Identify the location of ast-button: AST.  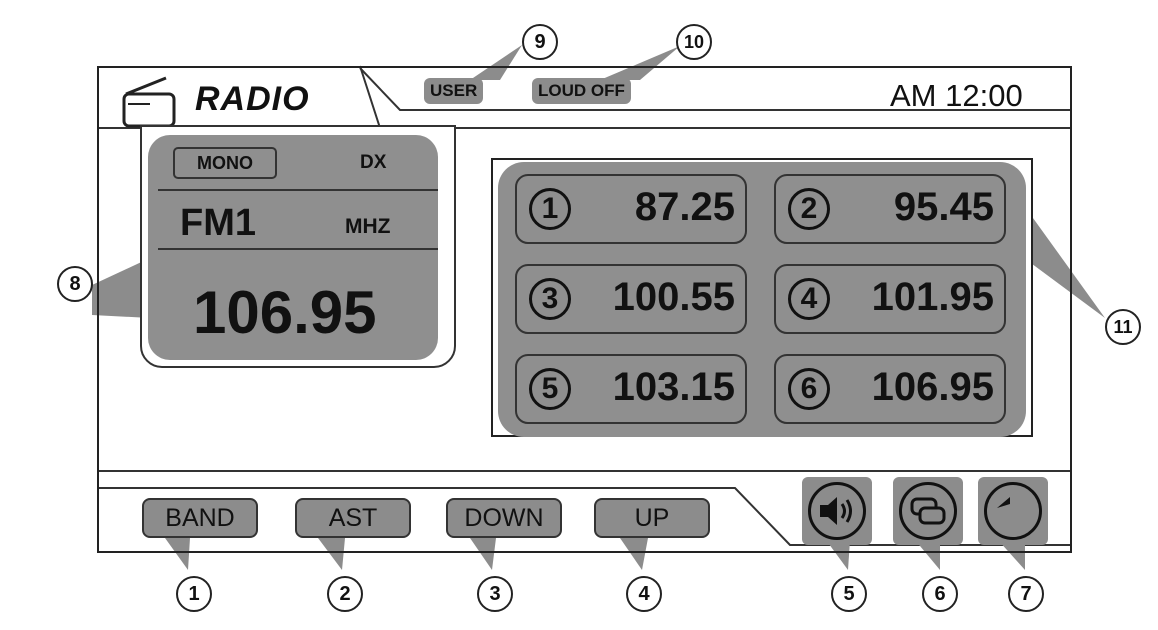
(353, 518).